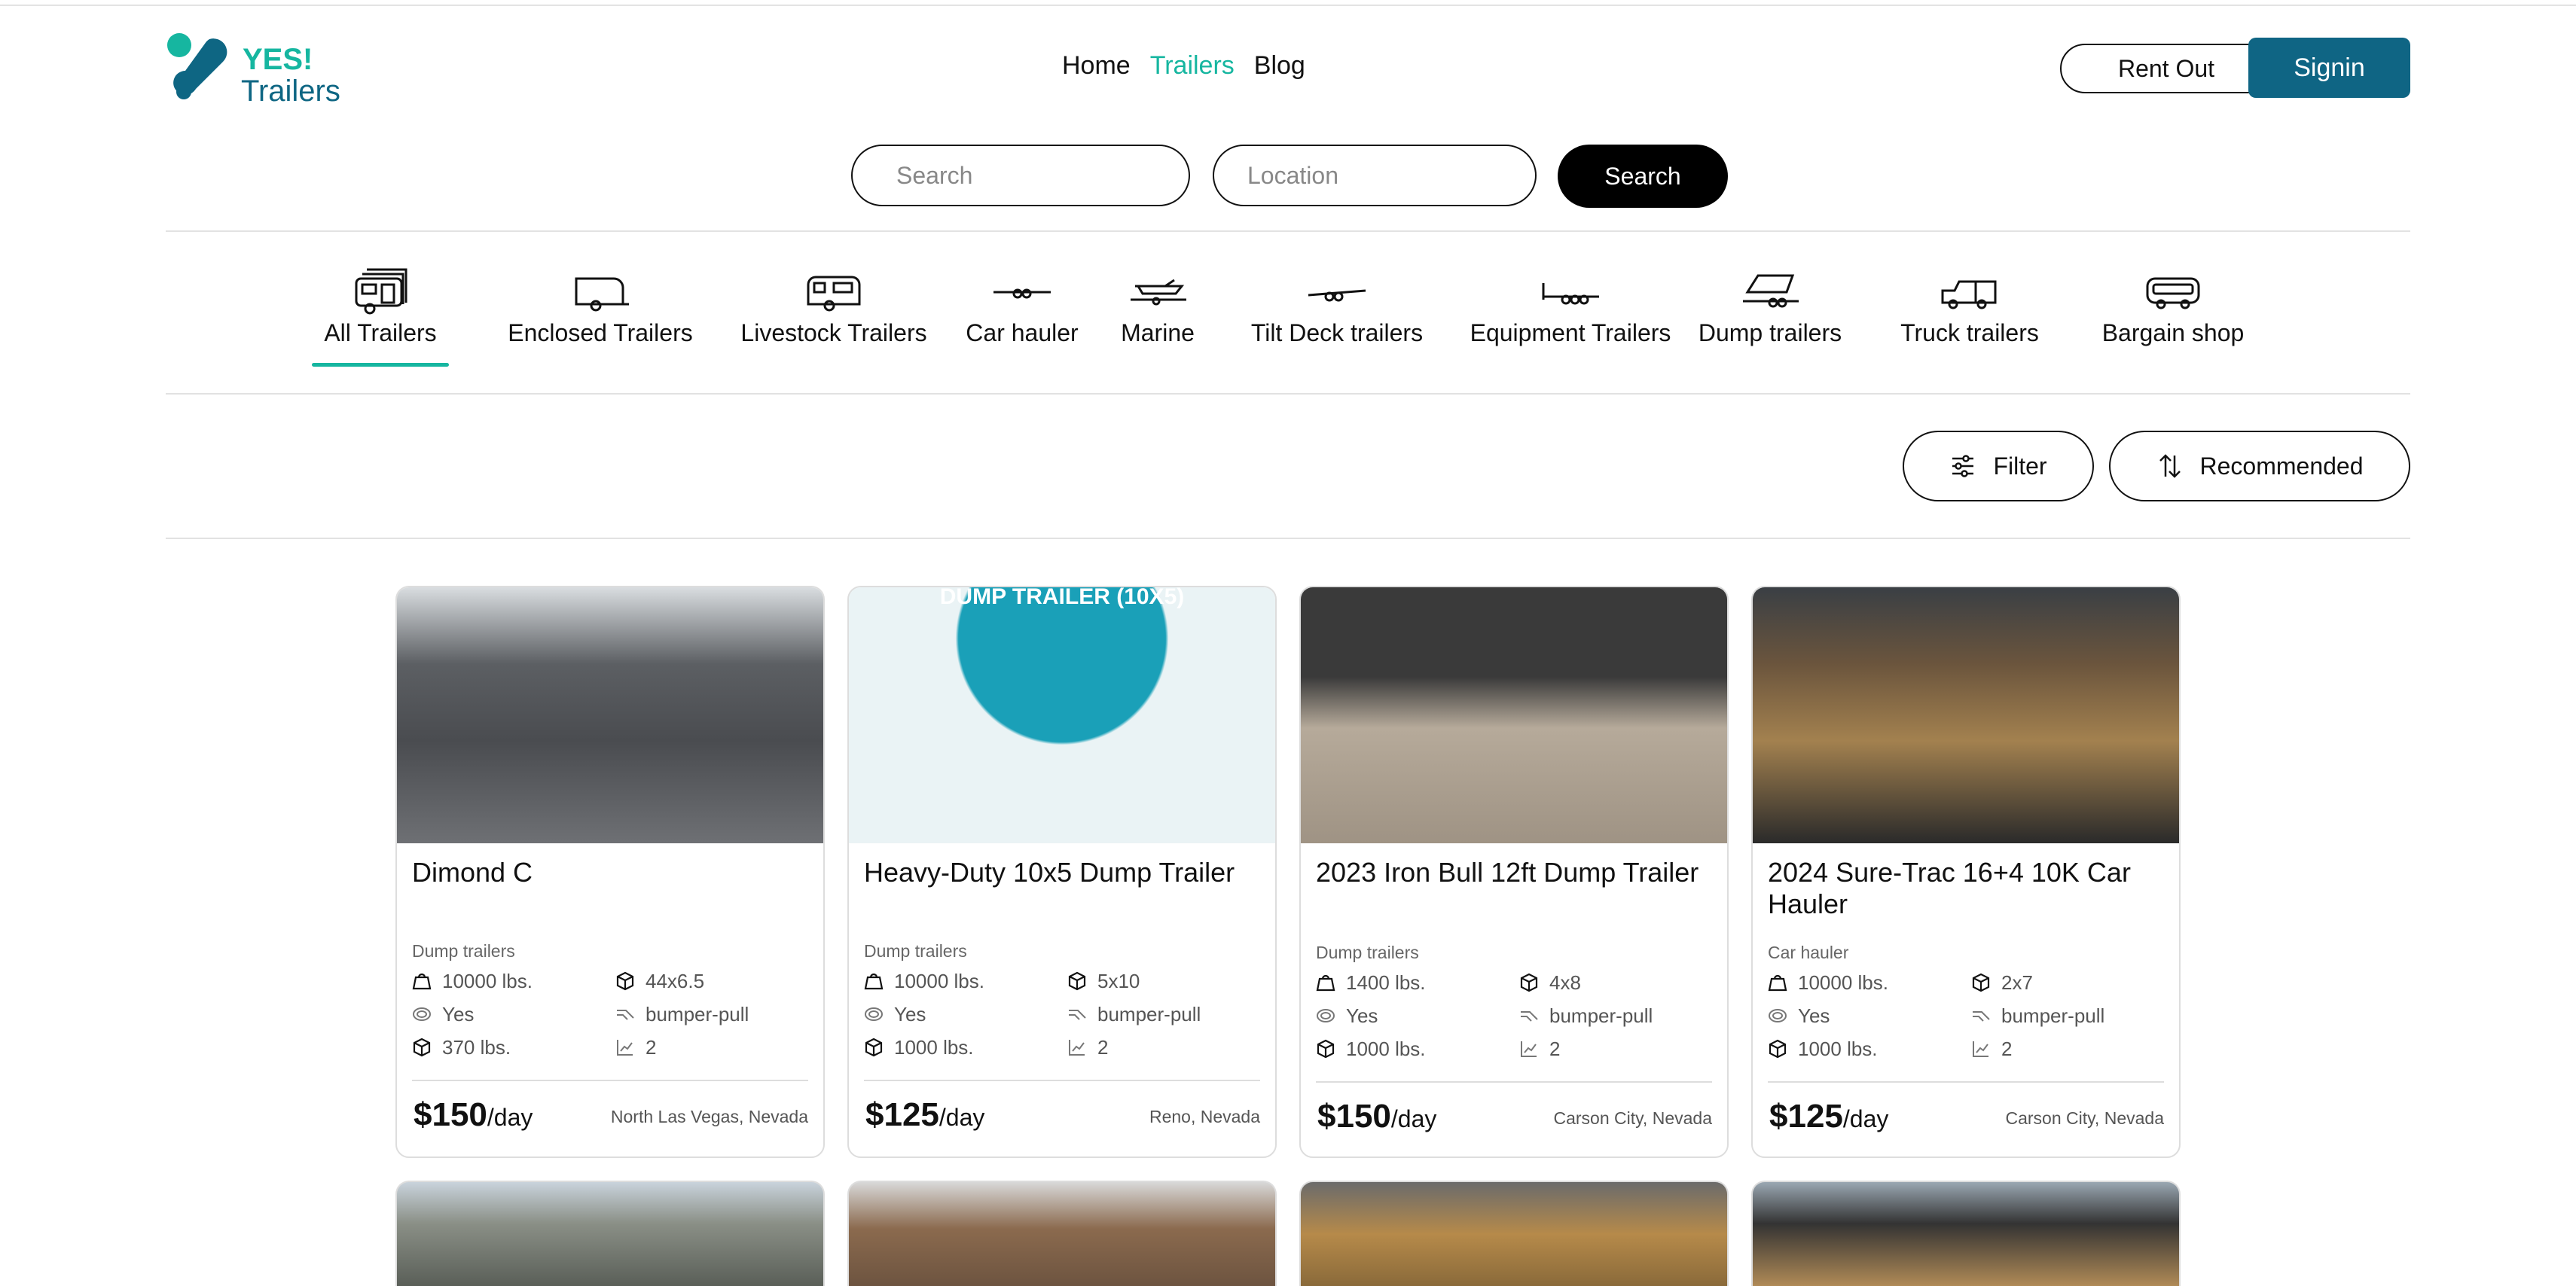  What do you see at coordinates (253, 68) in the screenshot?
I see `logo: YES! Trailers` at bounding box center [253, 68].